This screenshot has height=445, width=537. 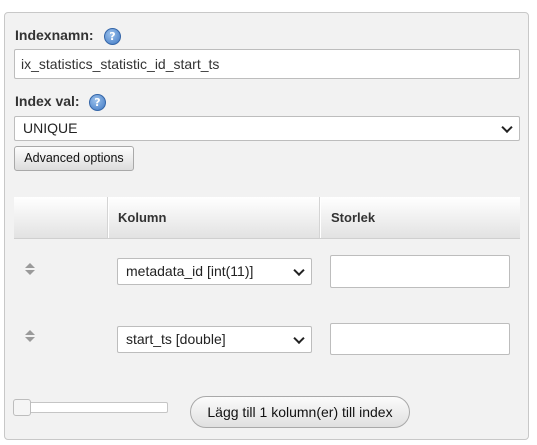 What do you see at coordinates (190, 271) in the screenshot?
I see `column-select-value: metadata_id [int(11)]` at bounding box center [190, 271].